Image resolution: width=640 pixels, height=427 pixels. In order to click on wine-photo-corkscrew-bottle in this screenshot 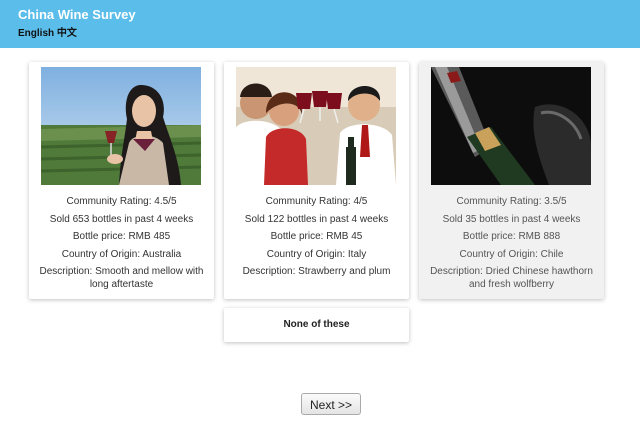, I will do `click(511, 126)`.